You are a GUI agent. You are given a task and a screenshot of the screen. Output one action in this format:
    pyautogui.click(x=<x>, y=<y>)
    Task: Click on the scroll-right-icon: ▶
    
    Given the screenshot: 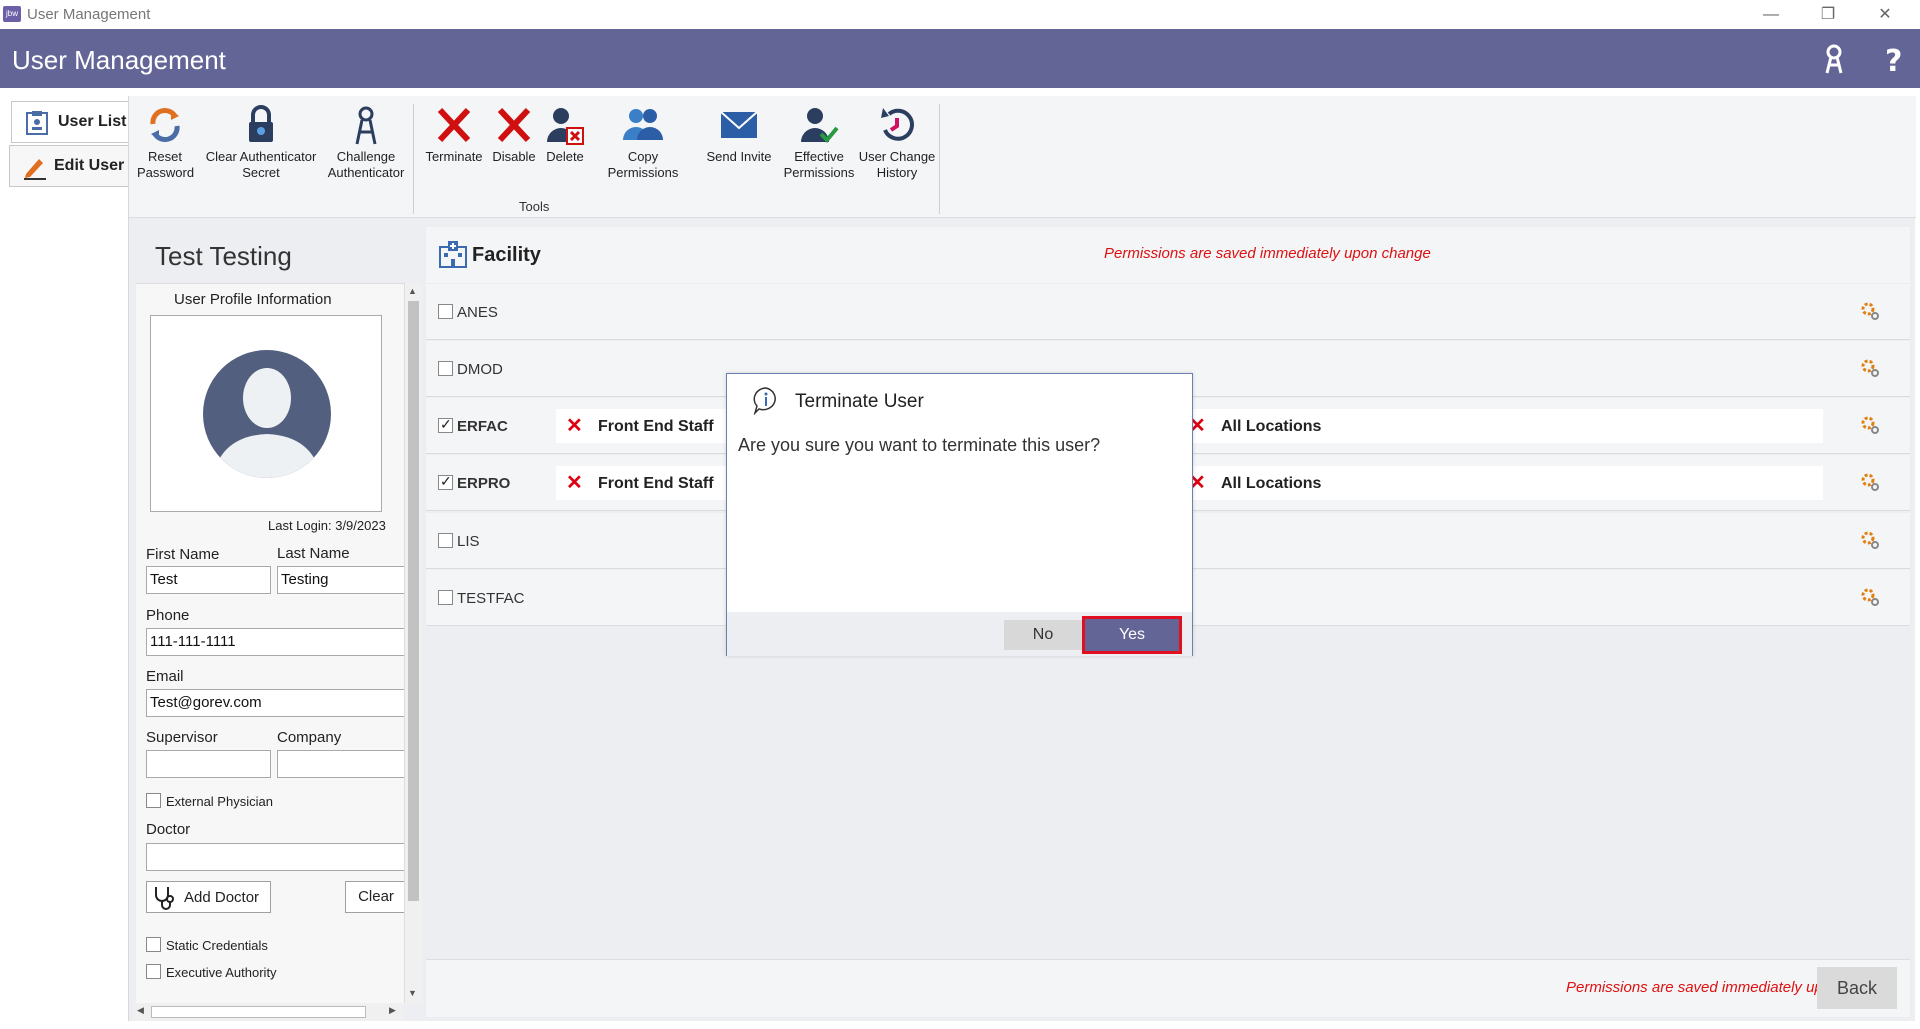 What is the action you would take?
    pyautogui.click(x=392, y=1010)
    